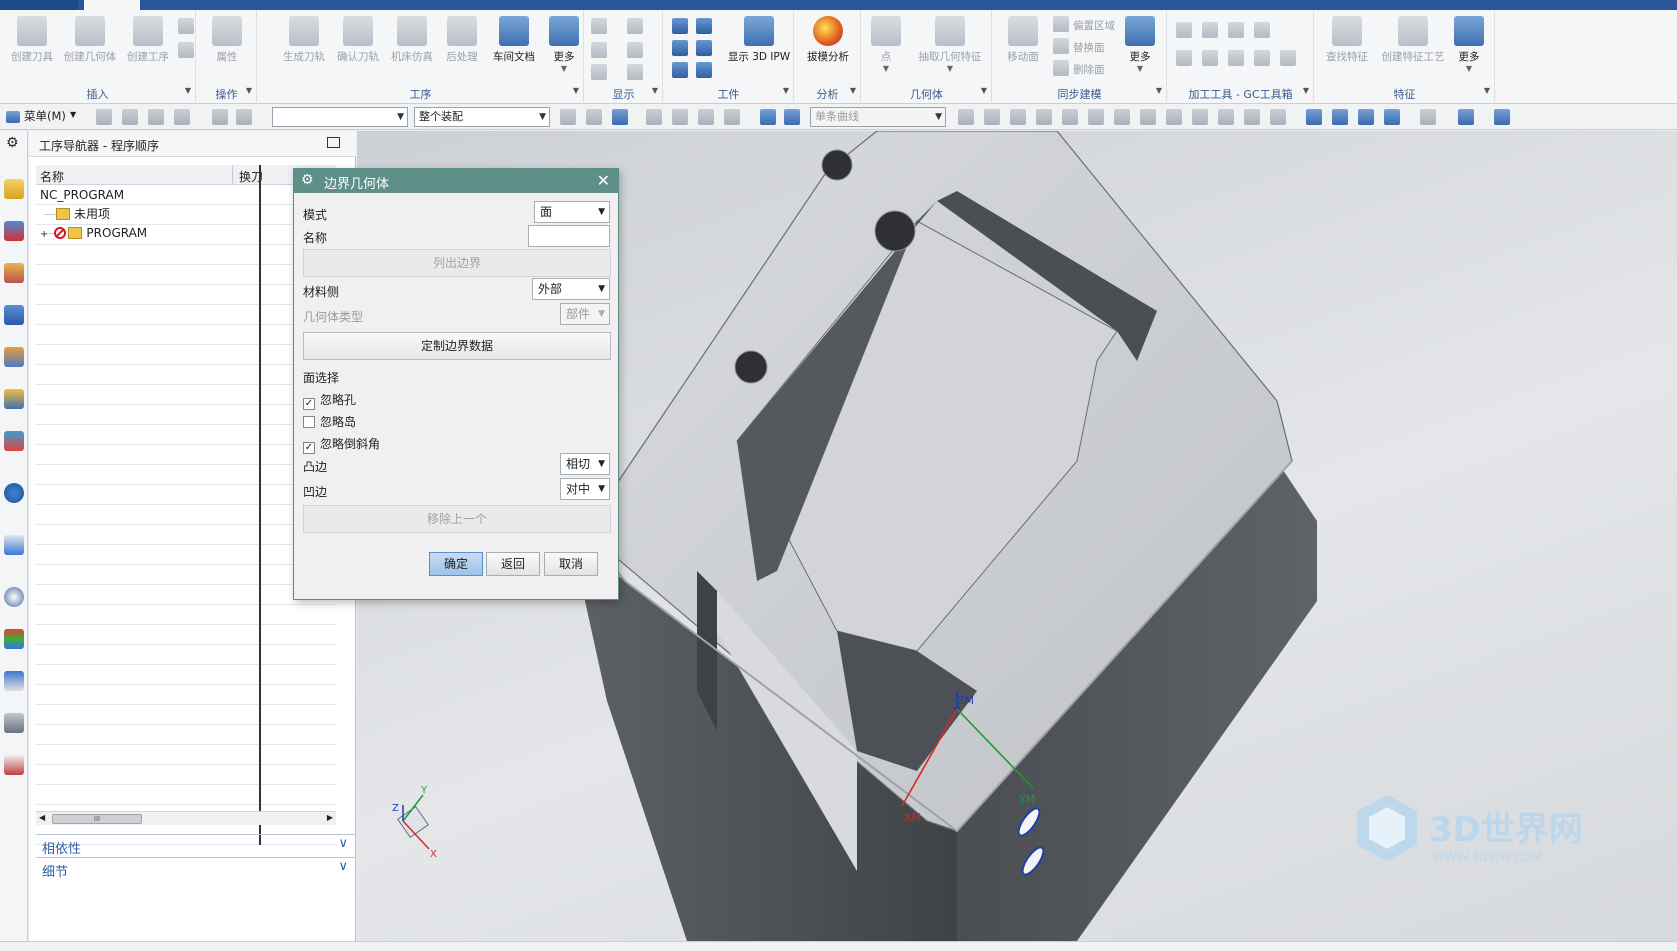 This screenshot has width=1677, height=951. Describe the element at coordinates (343, 866) in the screenshot. I see `chevron-down-icon: ∨` at that location.